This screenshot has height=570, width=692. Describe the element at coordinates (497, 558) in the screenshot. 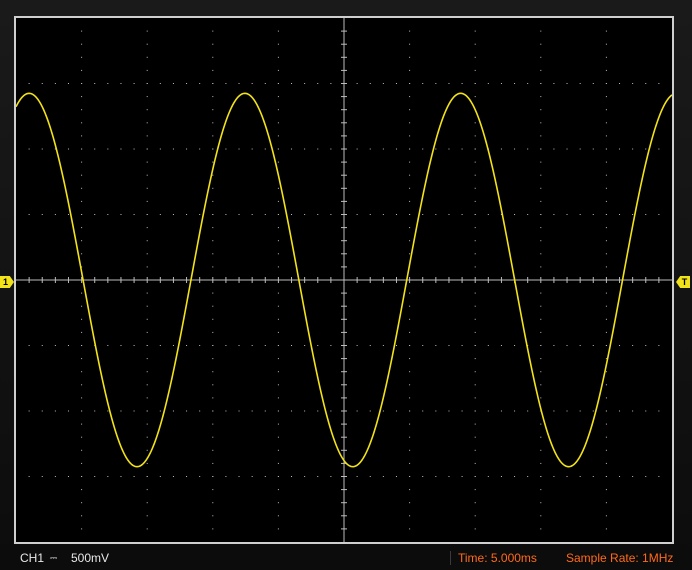

I see `timebase-readout: Time: 5.000ms` at that location.